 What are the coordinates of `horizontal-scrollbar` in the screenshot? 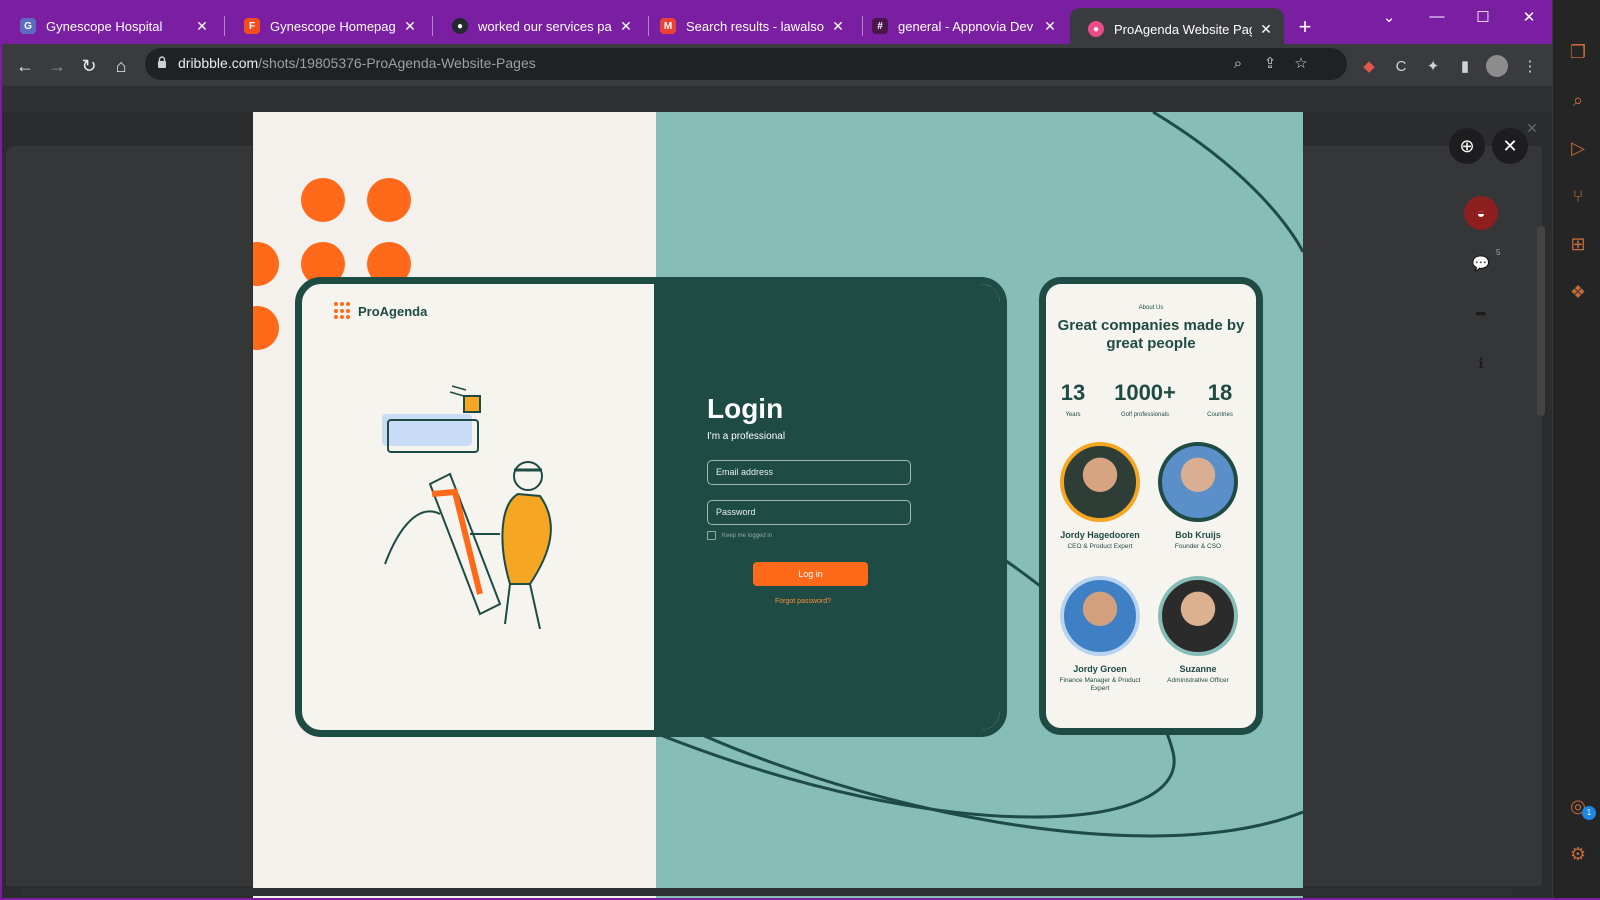 It's located at (767, 892).